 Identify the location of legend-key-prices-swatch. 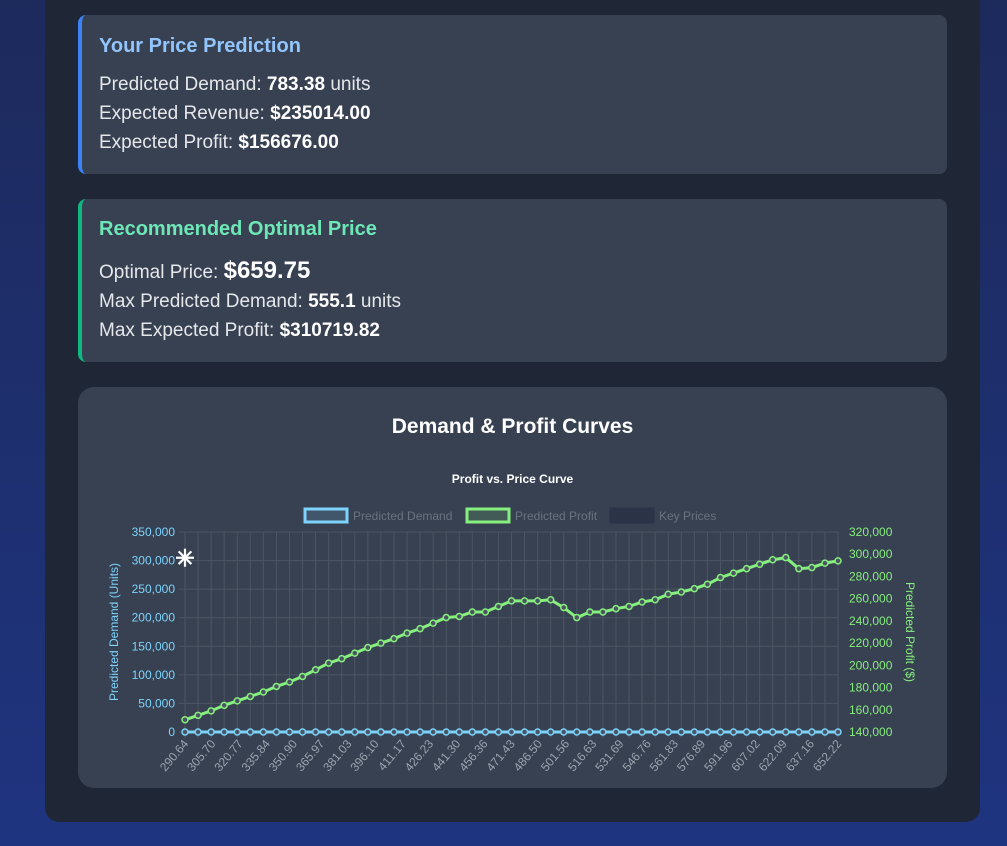
(632, 515).